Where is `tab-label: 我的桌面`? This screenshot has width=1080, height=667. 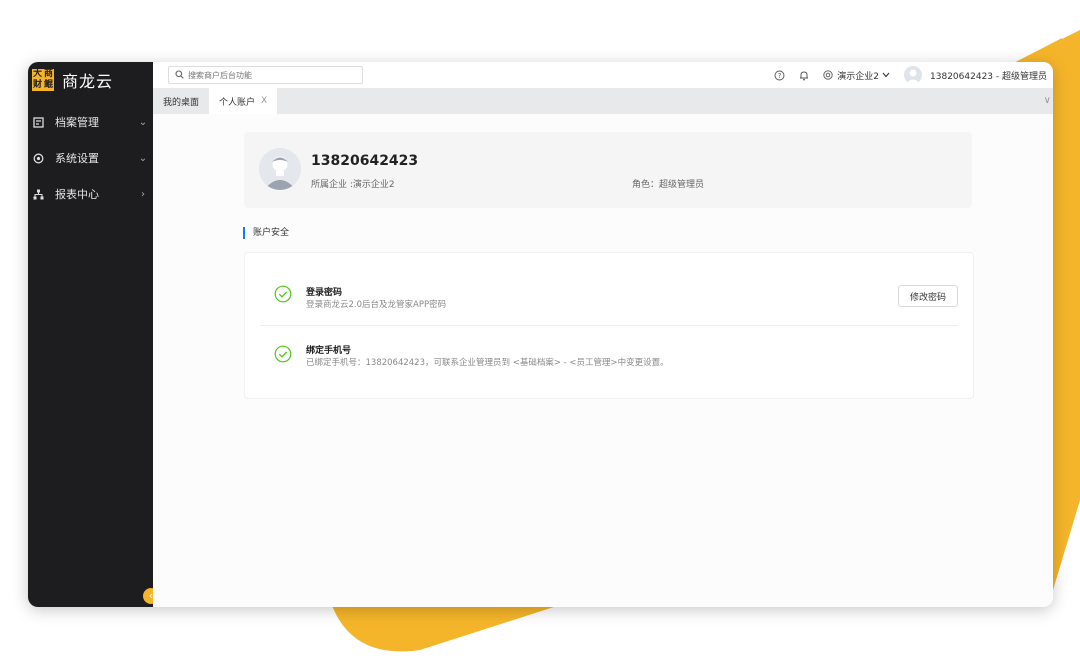 tab-label: 我的桌面 is located at coordinates (181, 102).